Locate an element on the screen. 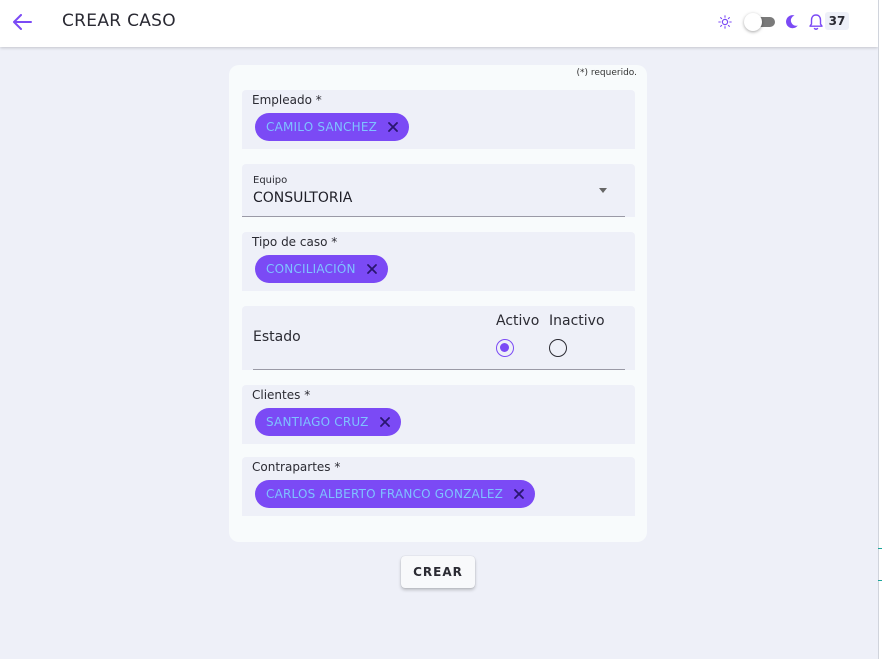 The image size is (882, 659). empleado-chip: CAMILO SANCHEZ is located at coordinates (332, 127).